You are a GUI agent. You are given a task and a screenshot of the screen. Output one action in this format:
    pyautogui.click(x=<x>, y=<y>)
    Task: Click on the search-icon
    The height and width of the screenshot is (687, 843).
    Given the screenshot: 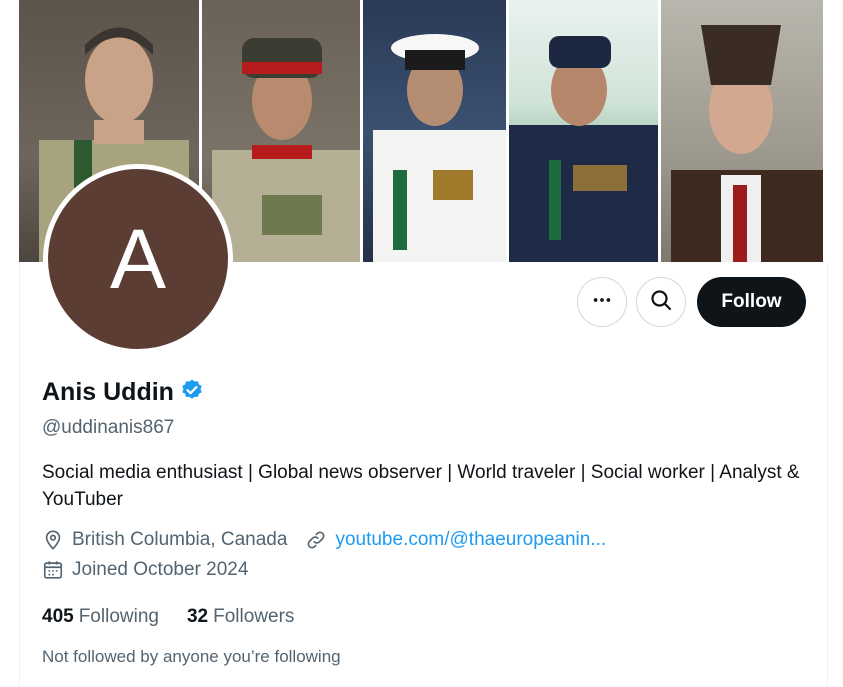 What is the action you would take?
    pyautogui.click(x=661, y=302)
    